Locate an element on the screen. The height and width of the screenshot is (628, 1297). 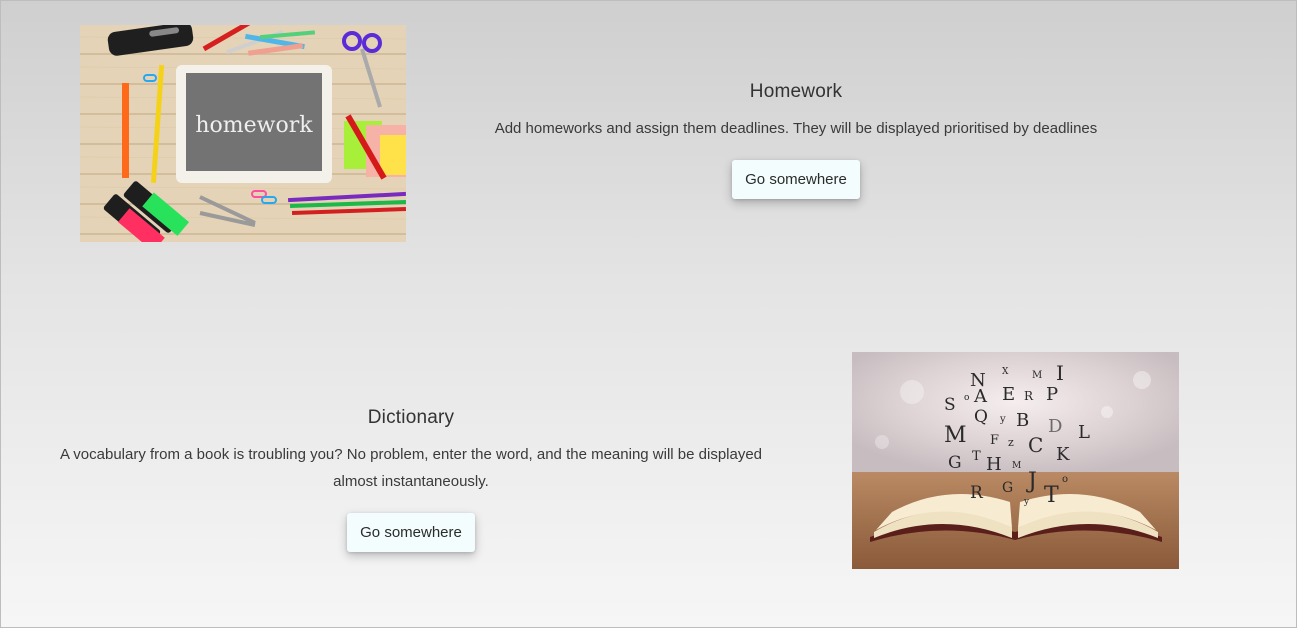
svg-text: B is located at coordinates (1022, 420).